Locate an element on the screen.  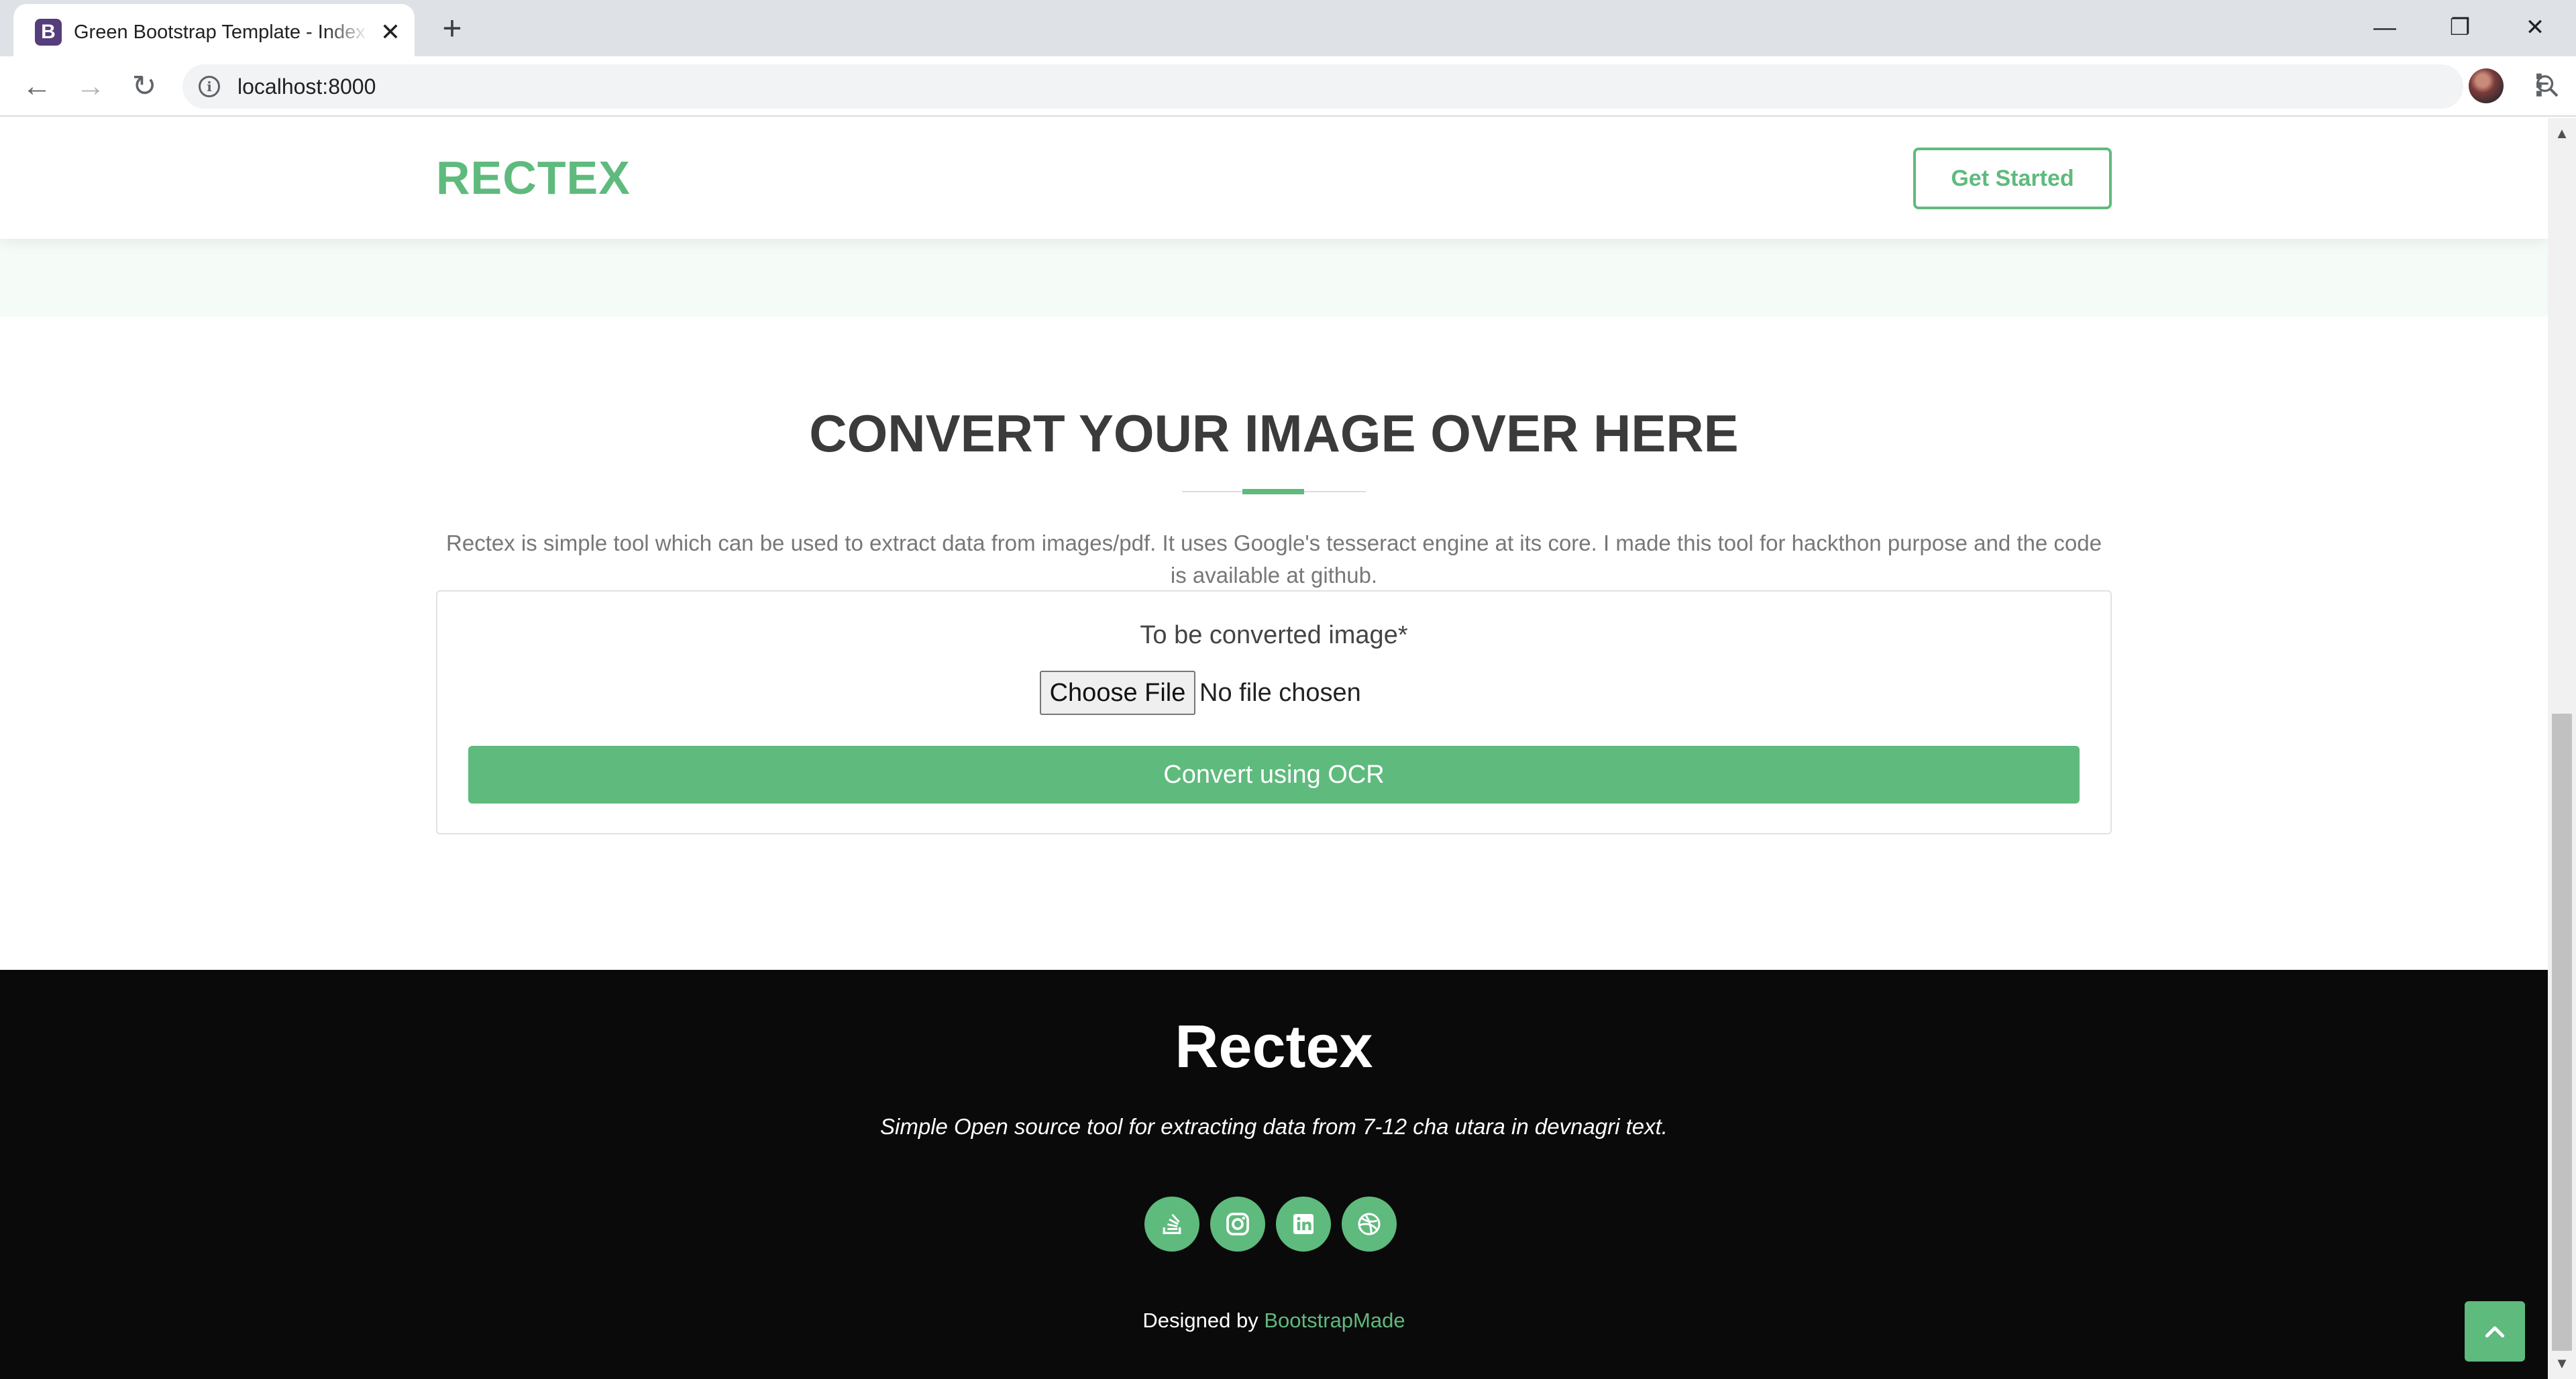
browser-toolbar: ← → ↻ i localhost:8000 ☆ is located at coordinates (1288, 86).